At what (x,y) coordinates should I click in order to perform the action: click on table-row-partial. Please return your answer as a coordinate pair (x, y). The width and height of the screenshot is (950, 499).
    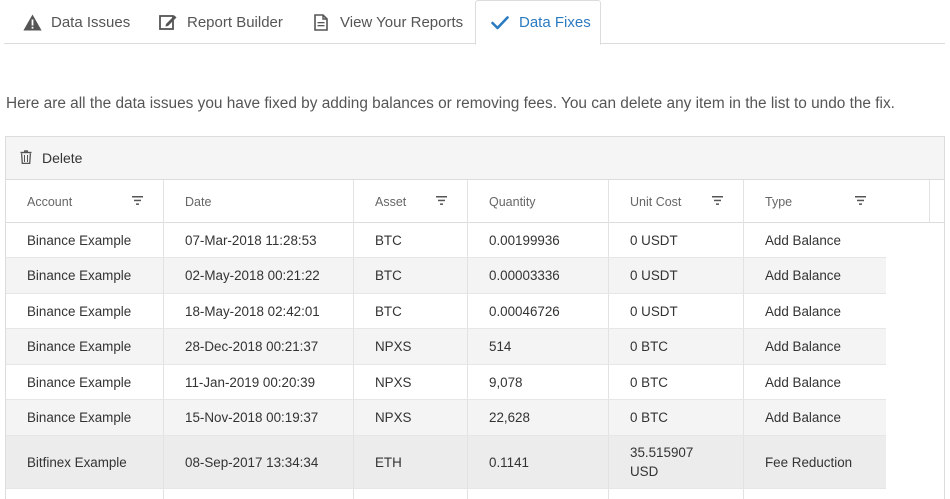
    Looking at the image, I should click on (446, 494).